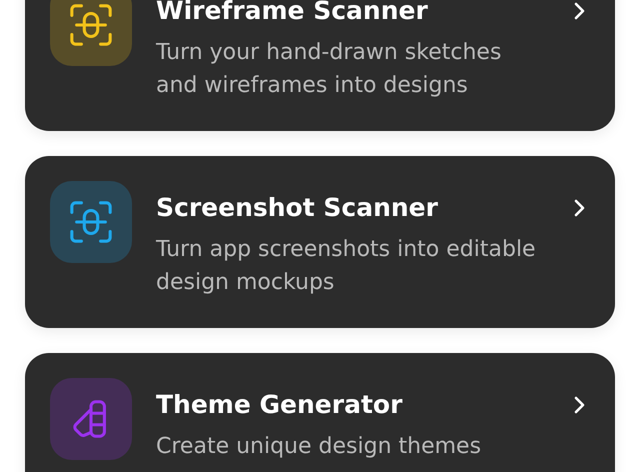  I want to click on tool-title: Wireframe Scanner, so click(292, 13).